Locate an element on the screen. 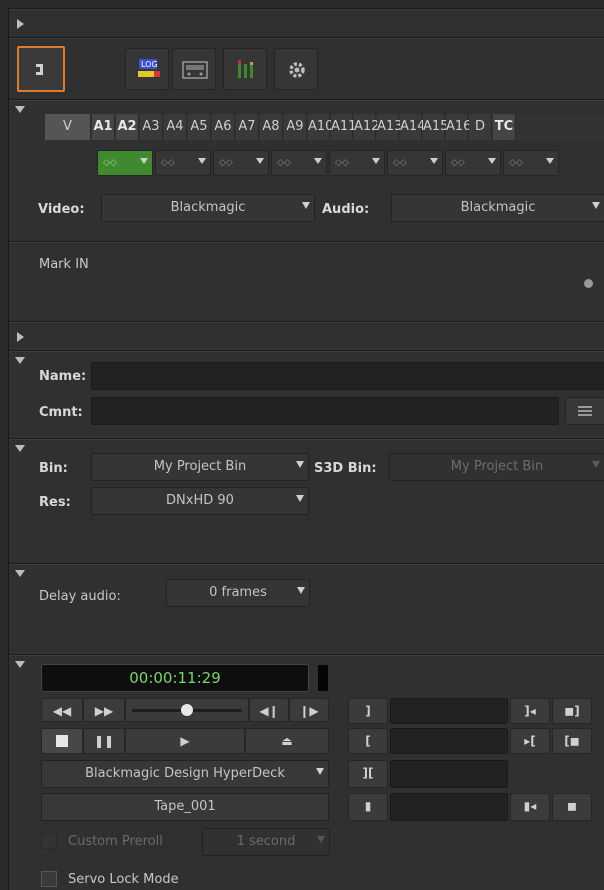 The image size is (604, 890). bin-dropdown: My Project Bin is located at coordinates (200, 467).